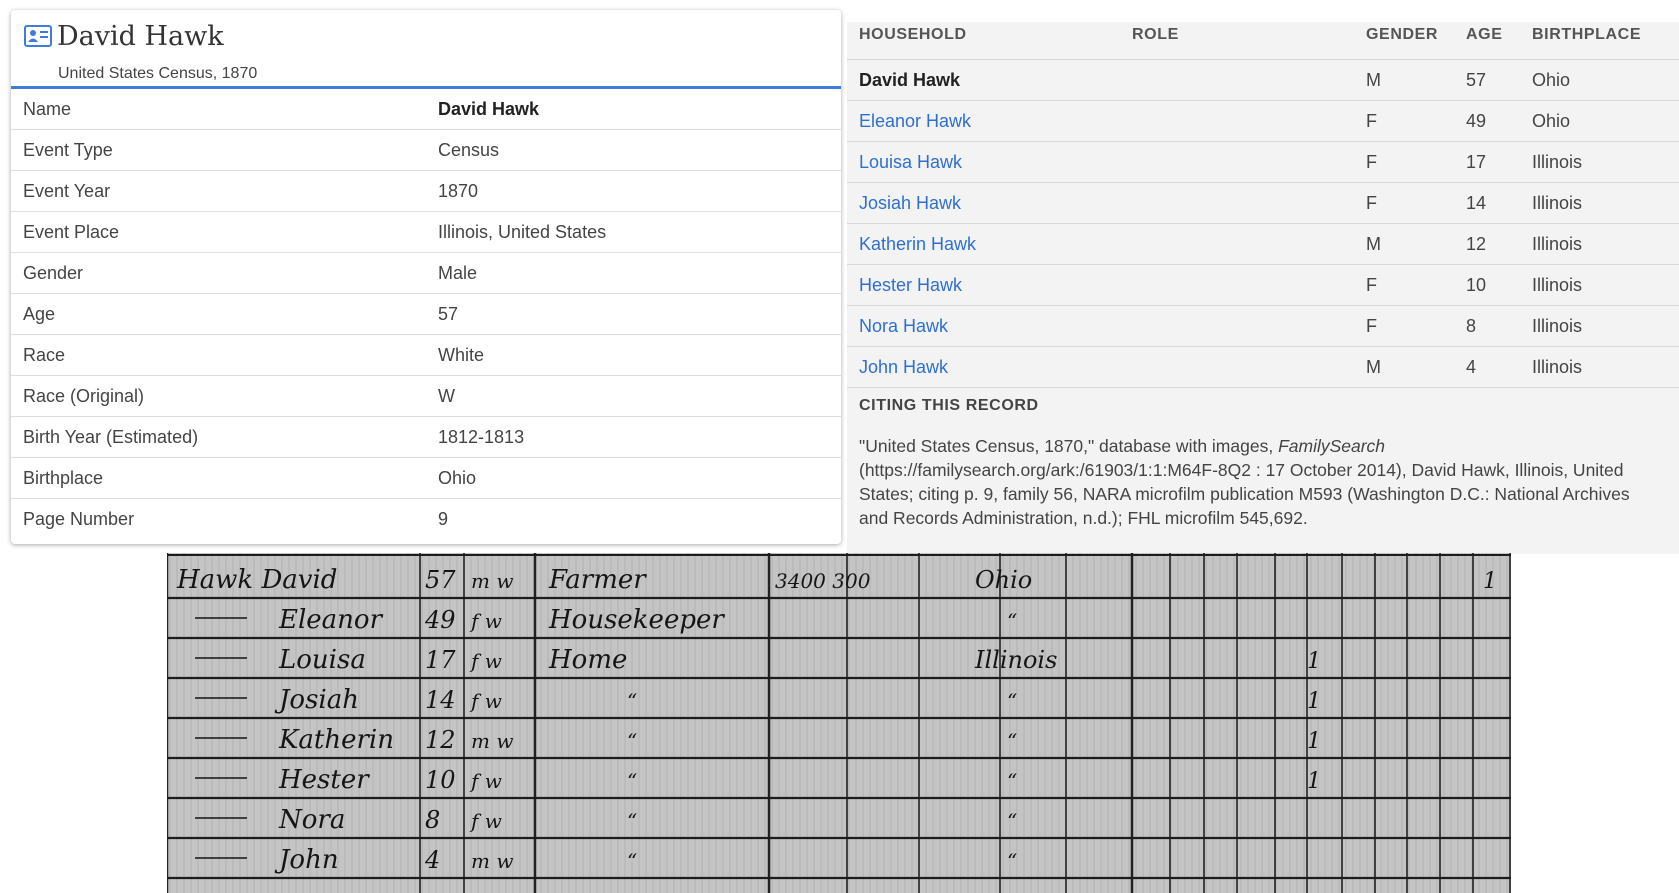  Describe the element at coordinates (1263, 203) in the screenshot. I see `household-row: Josiah Hawk F 14 Illinois` at that location.